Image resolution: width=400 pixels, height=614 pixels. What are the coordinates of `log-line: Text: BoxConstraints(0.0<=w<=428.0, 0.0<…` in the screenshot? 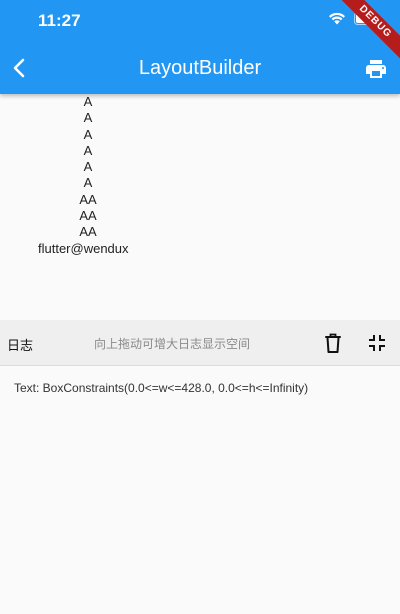 It's located at (161, 388).